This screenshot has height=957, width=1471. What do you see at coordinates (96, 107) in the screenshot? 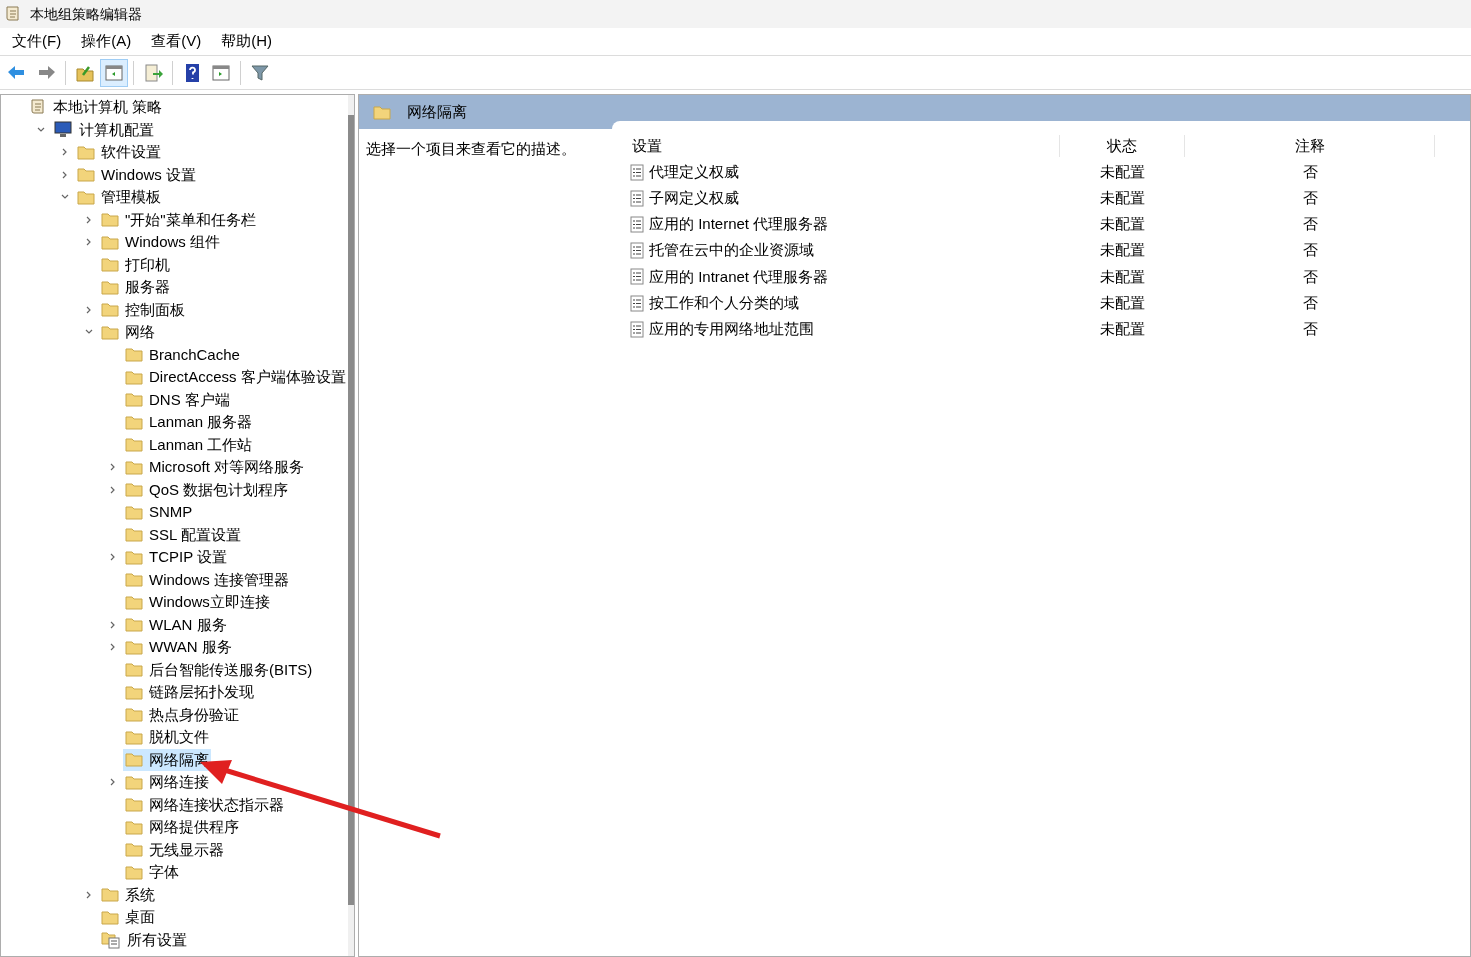
I see `tree-item: 本地计算机 策略` at bounding box center [96, 107].